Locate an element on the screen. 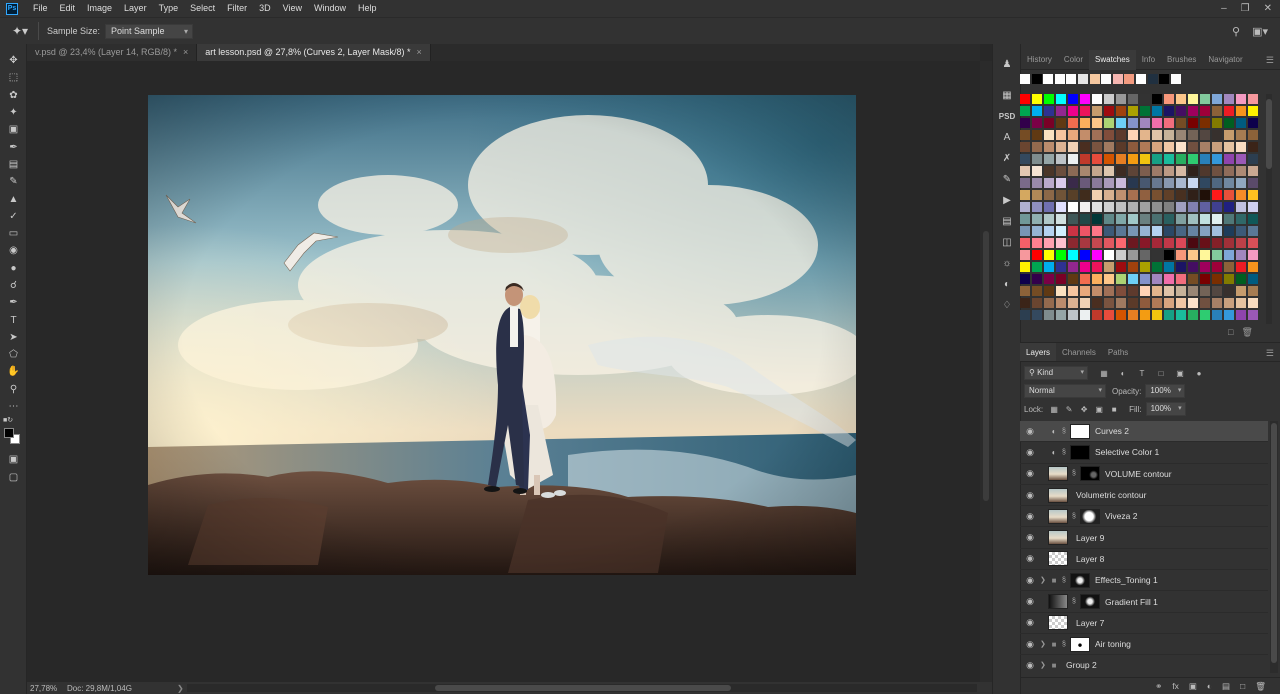  close-tab-icon: × is located at coordinates (419, 52).